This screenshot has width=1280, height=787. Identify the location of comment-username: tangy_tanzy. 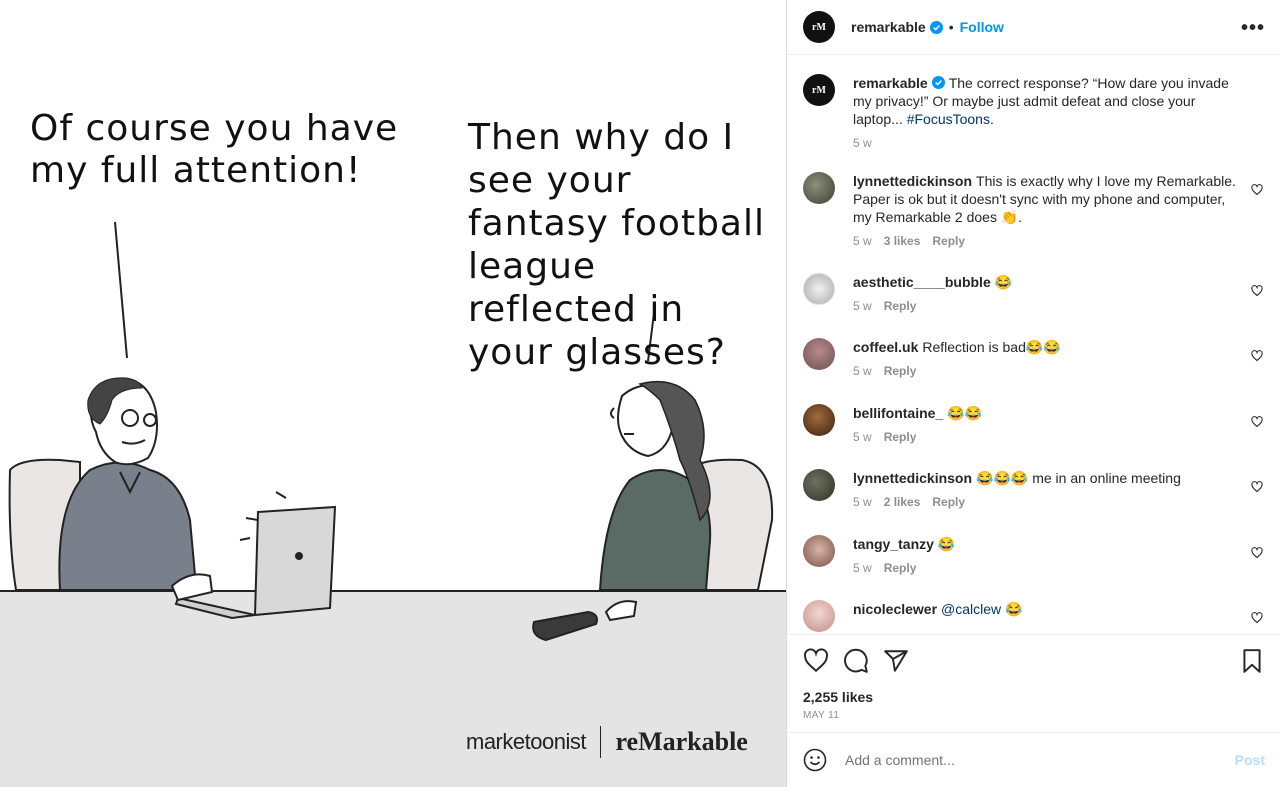
(893, 544).